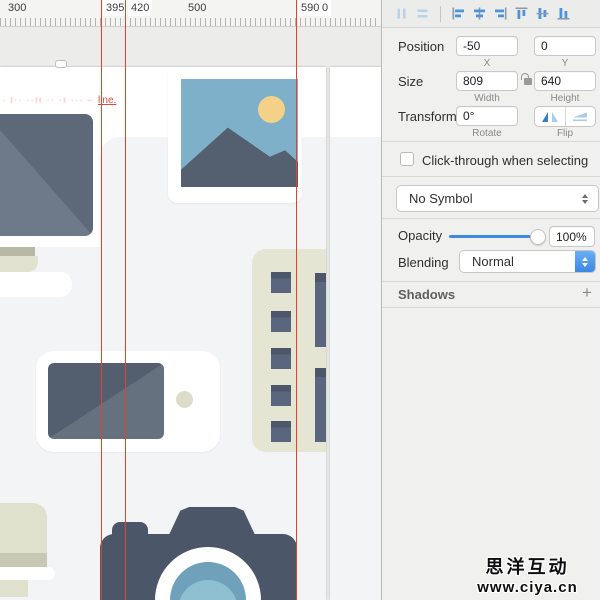  I want to click on symbol-dropdown: No Symbol, so click(497, 198).